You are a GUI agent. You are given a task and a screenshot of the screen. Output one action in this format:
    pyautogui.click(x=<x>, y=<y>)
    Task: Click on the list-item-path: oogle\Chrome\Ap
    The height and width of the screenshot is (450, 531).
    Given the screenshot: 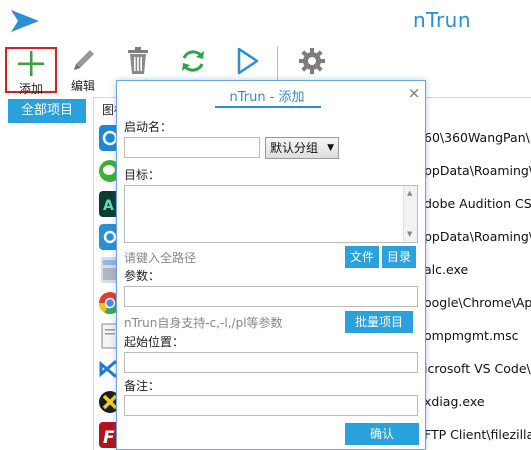 What is the action you would take?
    pyautogui.click(x=477, y=302)
    